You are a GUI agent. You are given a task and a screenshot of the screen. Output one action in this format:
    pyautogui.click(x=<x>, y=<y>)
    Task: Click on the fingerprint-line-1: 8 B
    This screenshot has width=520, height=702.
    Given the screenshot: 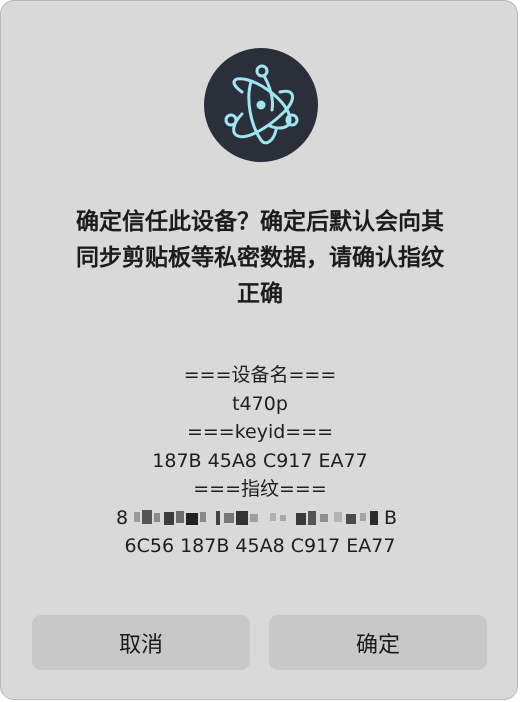 What is the action you would take?
    pyautogui.click(x=260, y=518)
    